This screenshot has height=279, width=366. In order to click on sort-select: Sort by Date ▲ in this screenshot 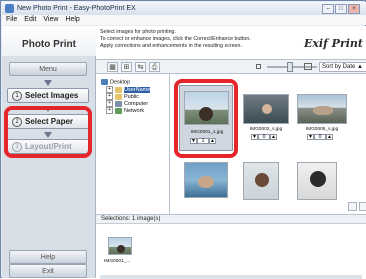, I will do `click(342, 67)`.